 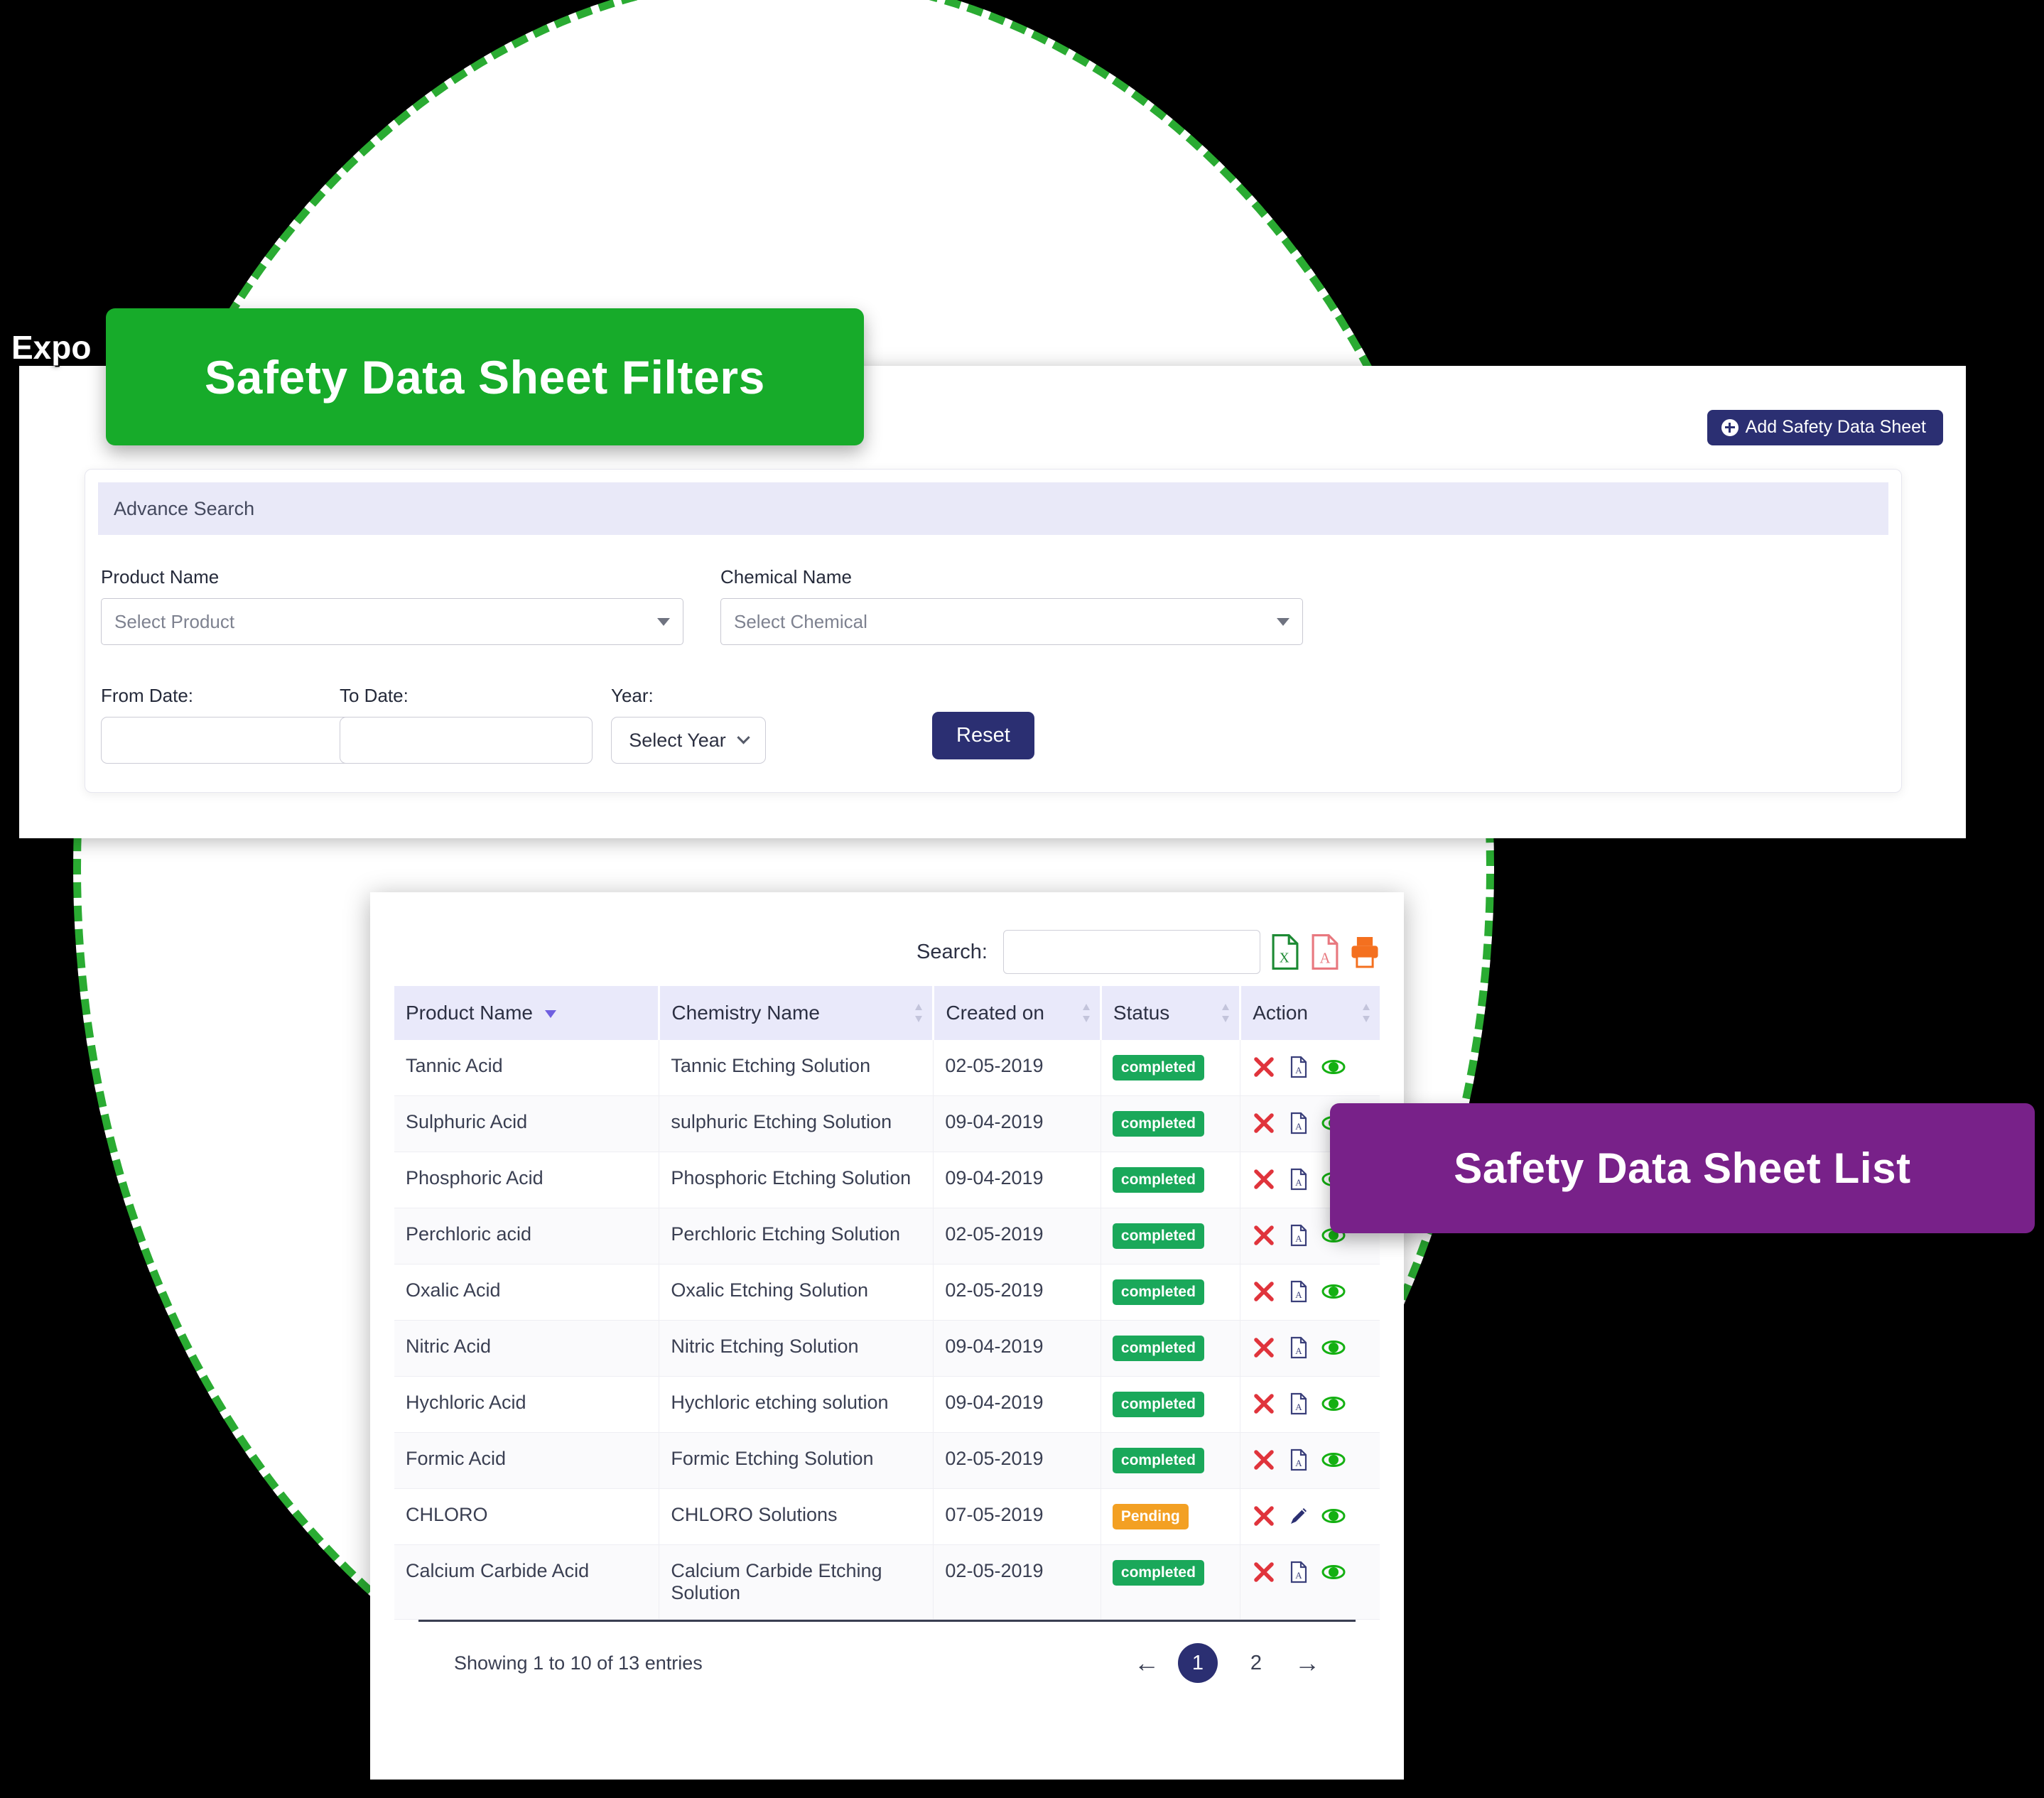 What do you see at coordinates (1299, 1516) in the screenshot?
I see `edit-icon` at bounding box center [1299, 1516].